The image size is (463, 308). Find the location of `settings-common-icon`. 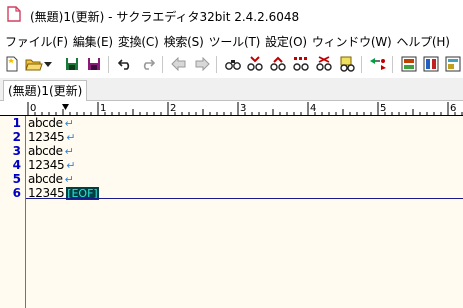

settings-common-icon is located at coordinates (431, 64).